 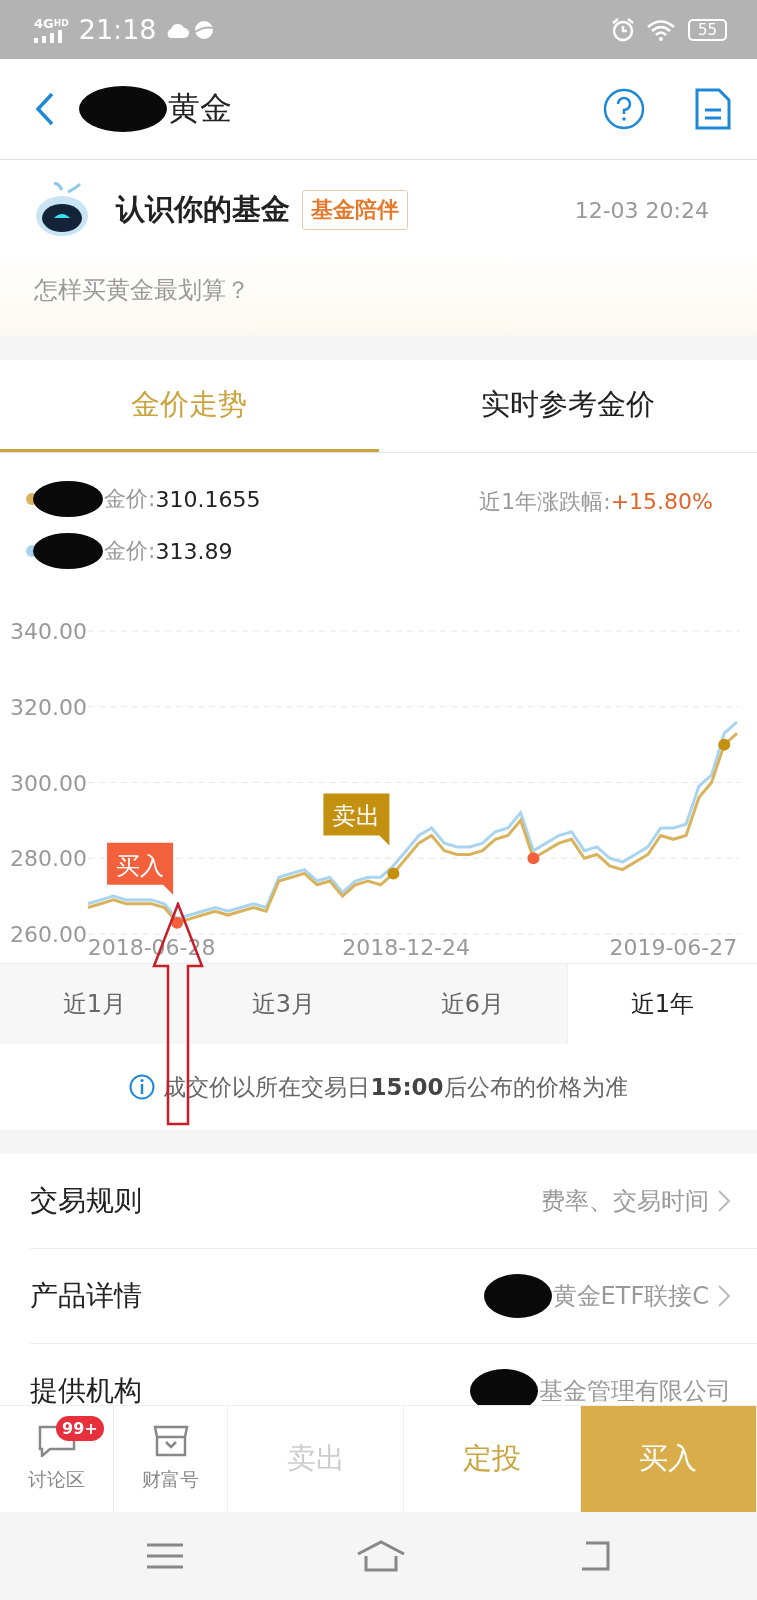 What do you see at coordinates (208, 499) in the screenshot?
I see `legend-value: 310.1655` at bounding box center [208, 499].